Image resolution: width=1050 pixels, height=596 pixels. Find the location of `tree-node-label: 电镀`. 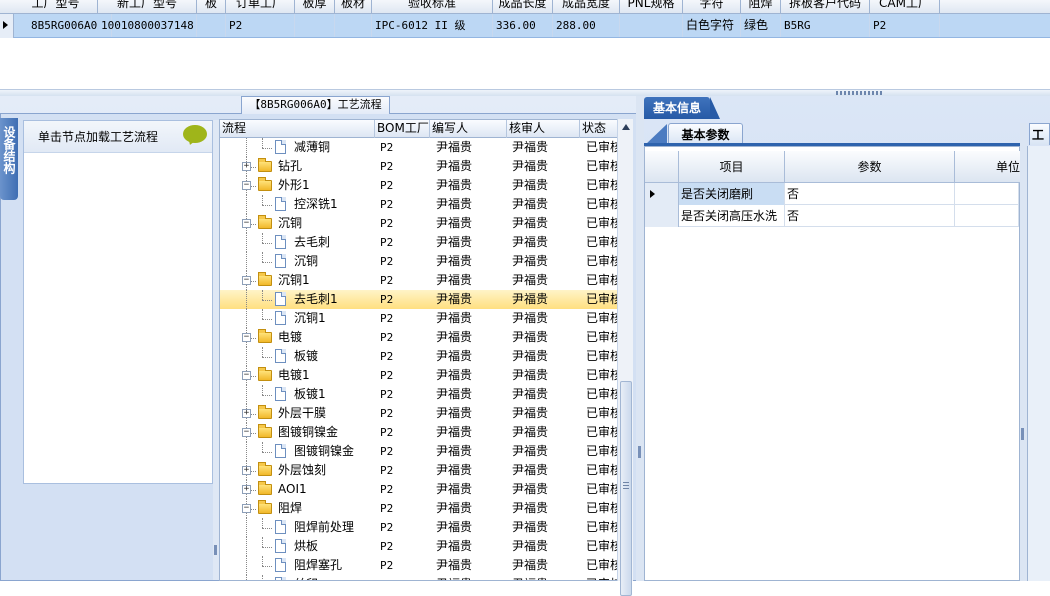

tree-node-label: 电镀 is located at coordinates (326, 337).